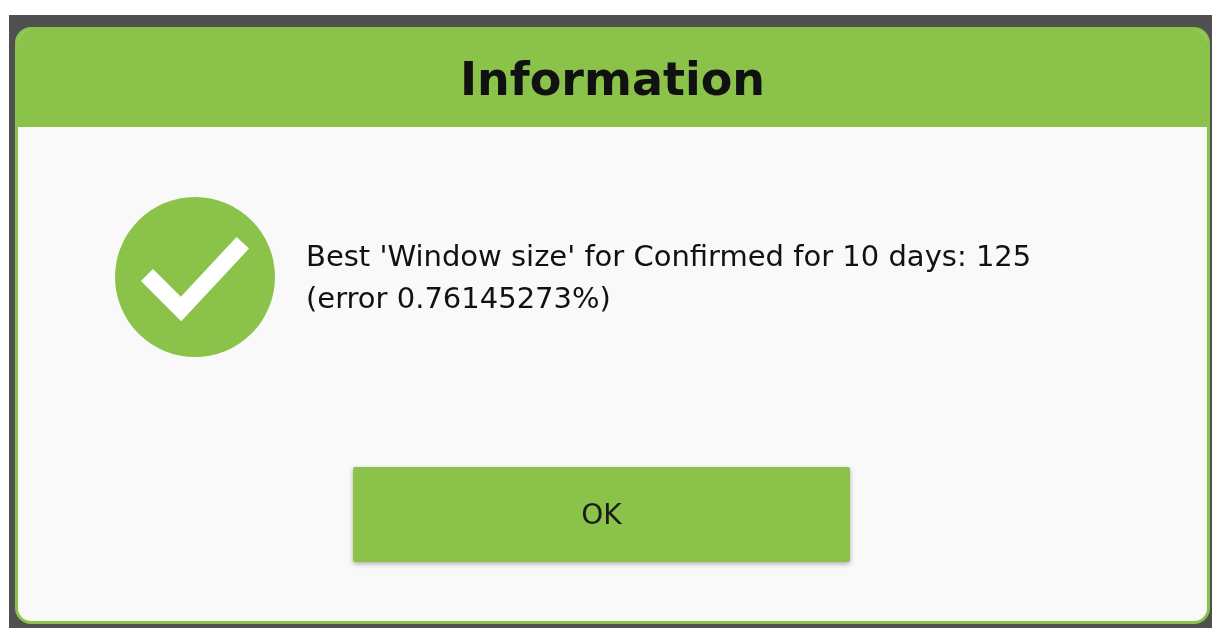 The height and width of the screenshot is (628, 1212). Describe the element at coordinates (669, 256) in the screenshot. I see `message-text: Best 'Window size' for Confirmed for 10 days: 125` at that location.